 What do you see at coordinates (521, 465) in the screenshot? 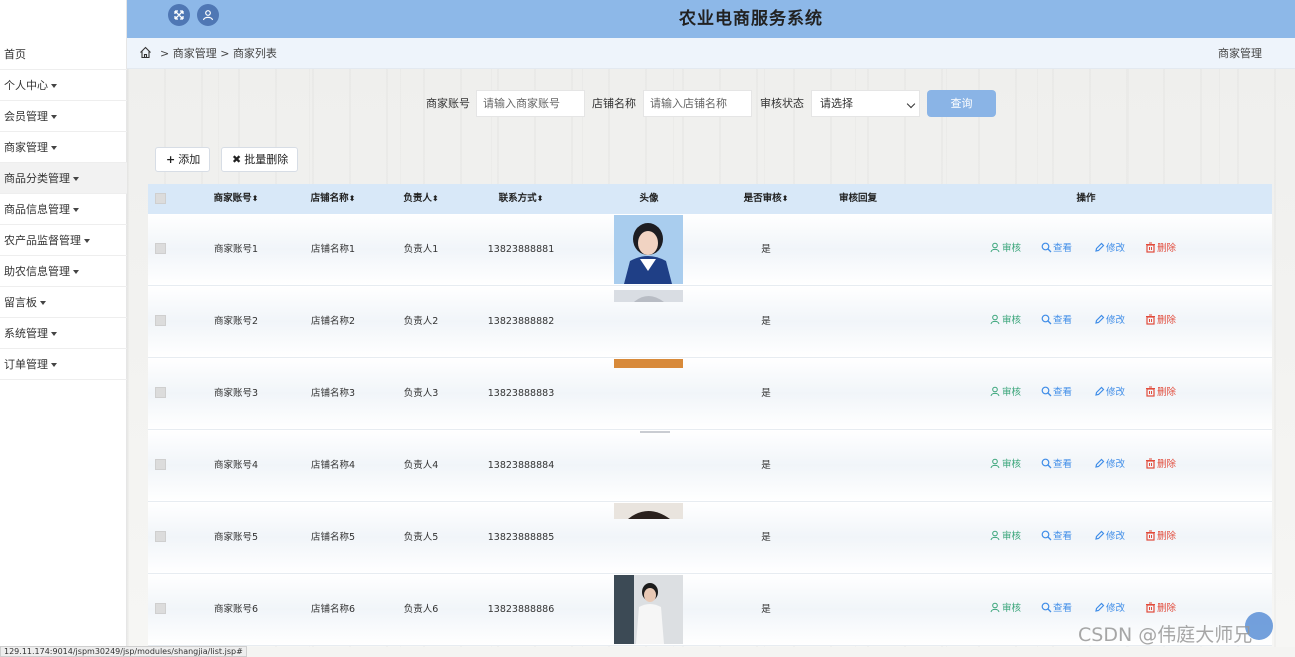
I see `cell-phone: 13823888884` at bounding box center [521, 465].